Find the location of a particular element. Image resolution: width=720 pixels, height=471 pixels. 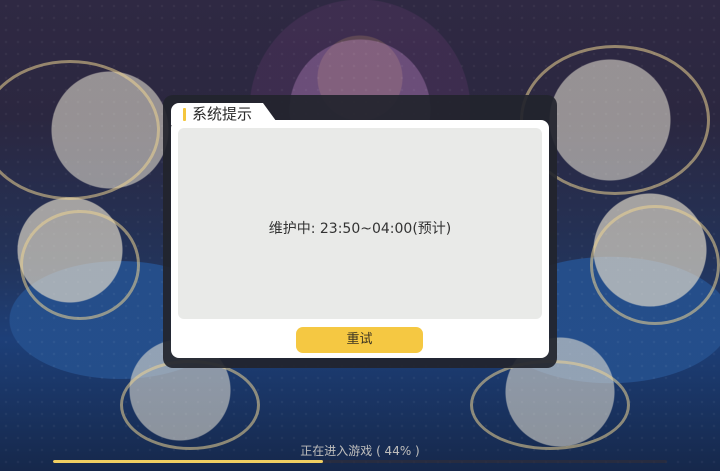

dialog-title: 系统提示 is located at coordinates (222, 114).